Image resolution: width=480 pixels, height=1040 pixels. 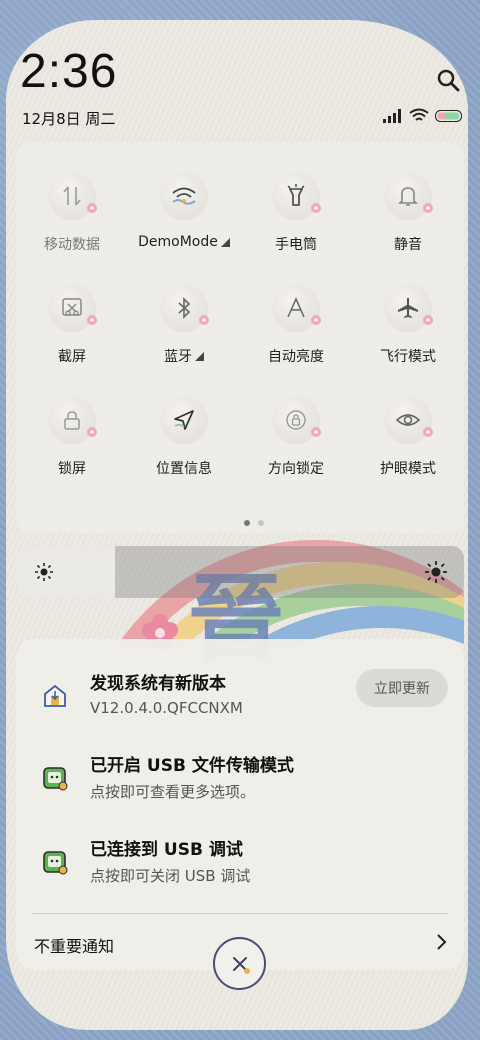 I want to click on divider, so click(x=240, y=913).